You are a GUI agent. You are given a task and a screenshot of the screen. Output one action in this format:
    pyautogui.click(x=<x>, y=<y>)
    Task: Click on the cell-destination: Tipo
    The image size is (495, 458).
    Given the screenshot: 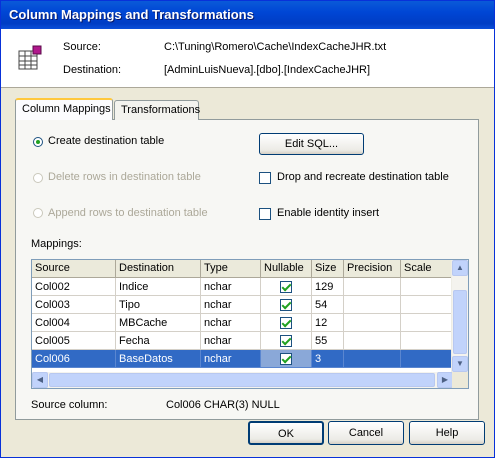 What is the action you would take?
    pyautogui.click(x=158, y=305)
    